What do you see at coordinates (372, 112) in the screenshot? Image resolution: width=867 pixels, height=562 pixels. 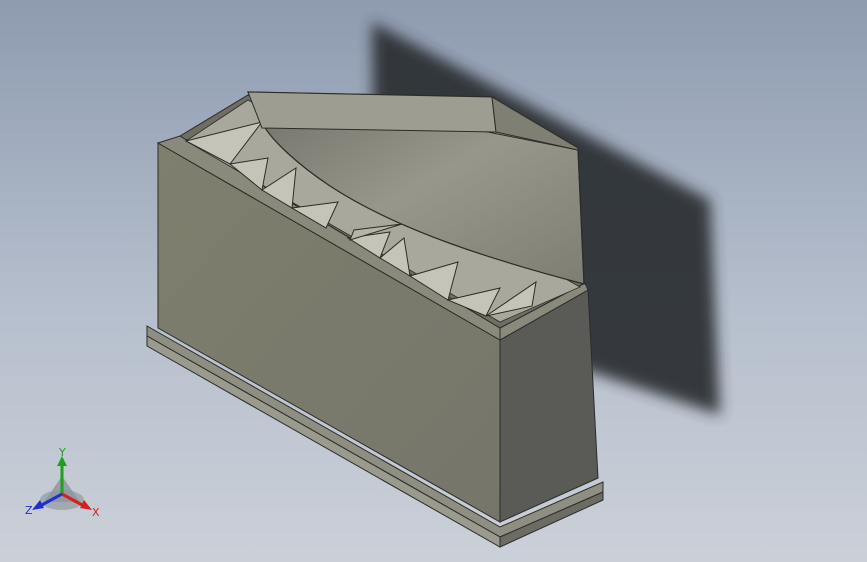 I see `lid-flange` at bounding box center [372, 112].